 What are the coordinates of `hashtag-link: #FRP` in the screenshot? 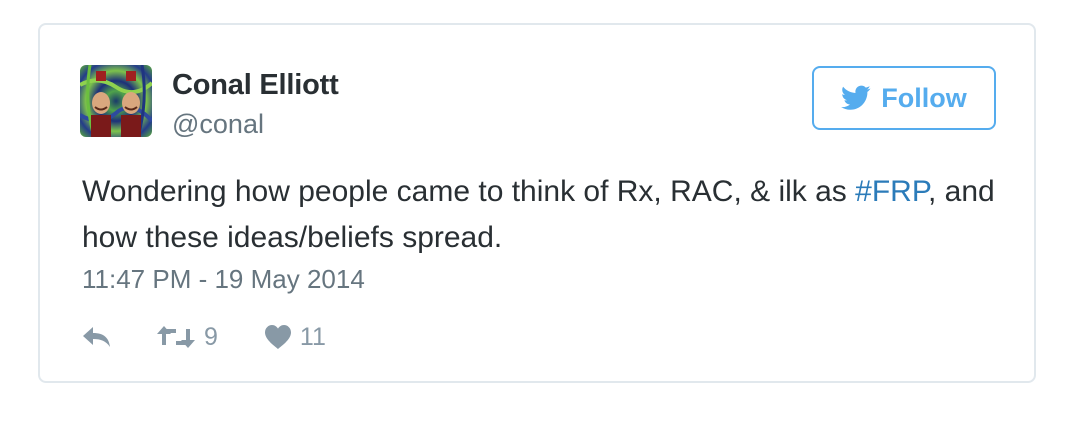 It's located at (891, 191).